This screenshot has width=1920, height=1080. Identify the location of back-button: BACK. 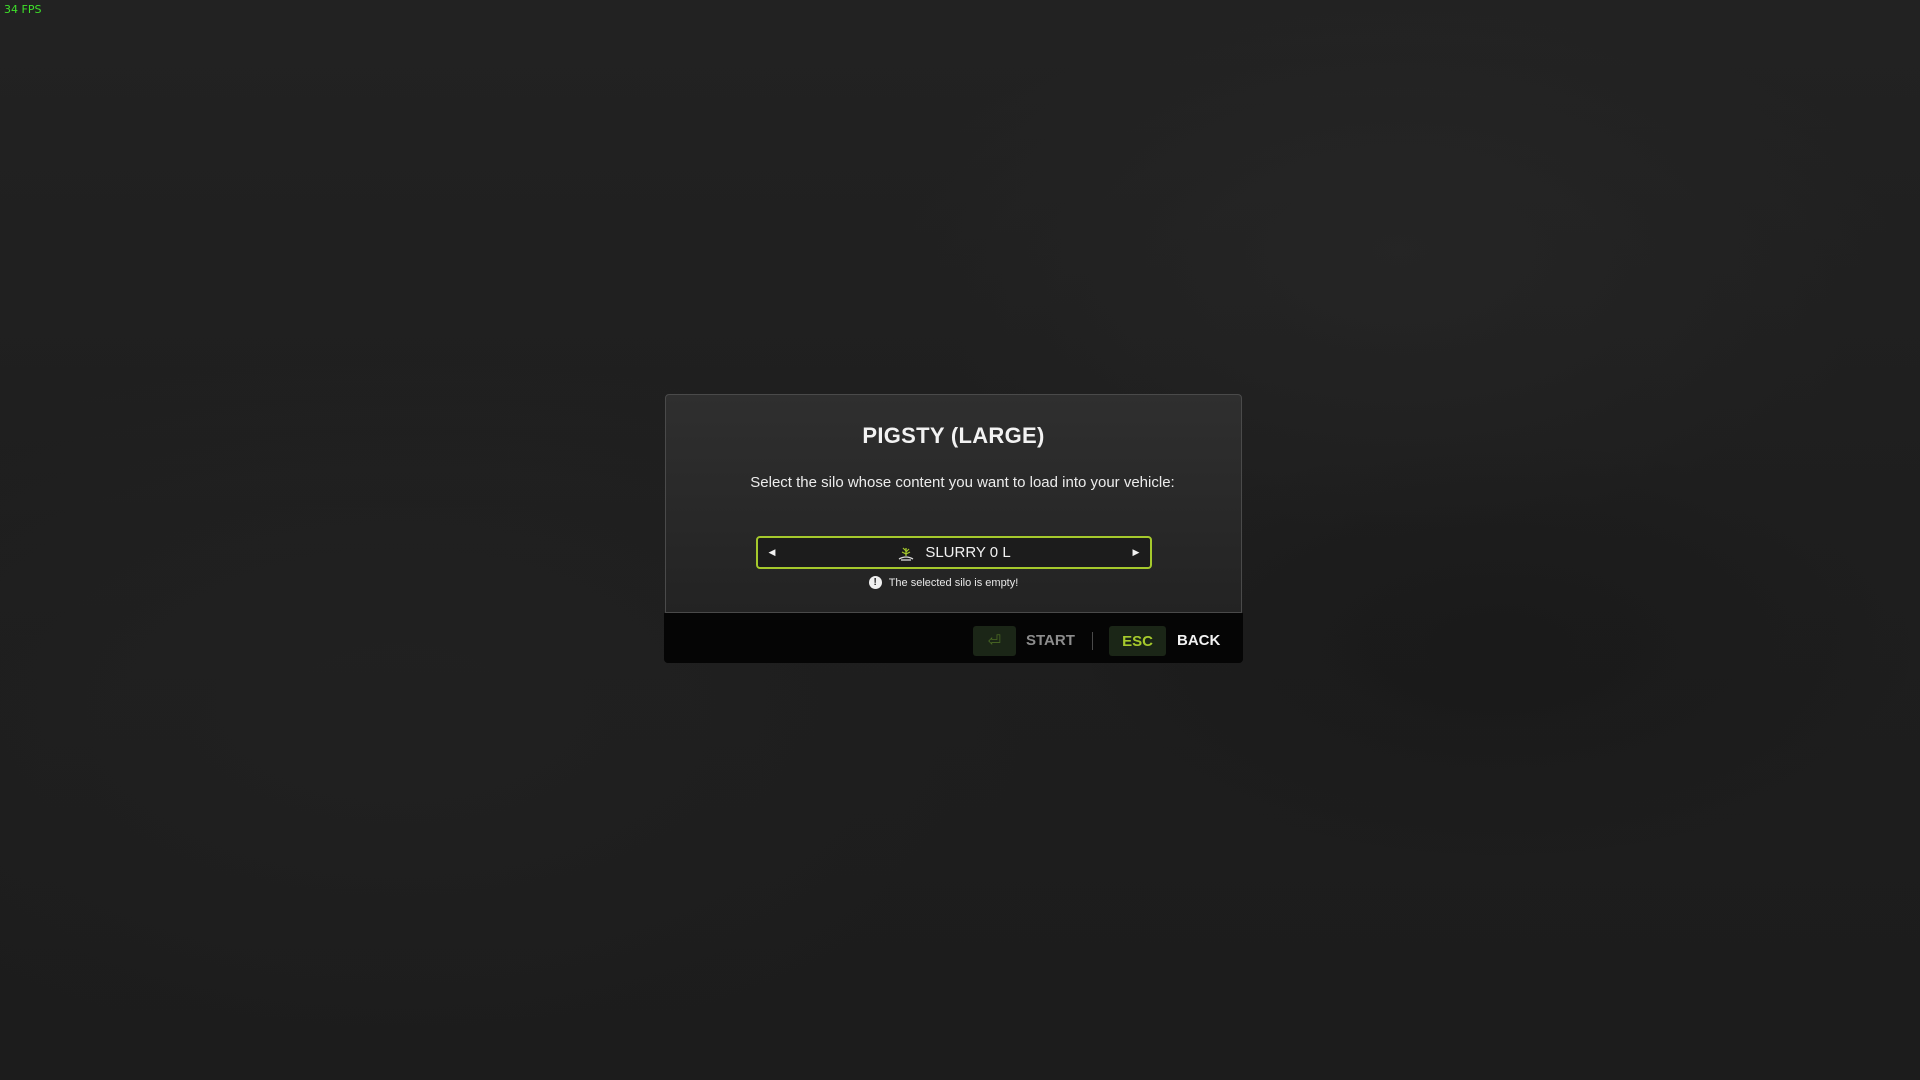
(1198, 641).